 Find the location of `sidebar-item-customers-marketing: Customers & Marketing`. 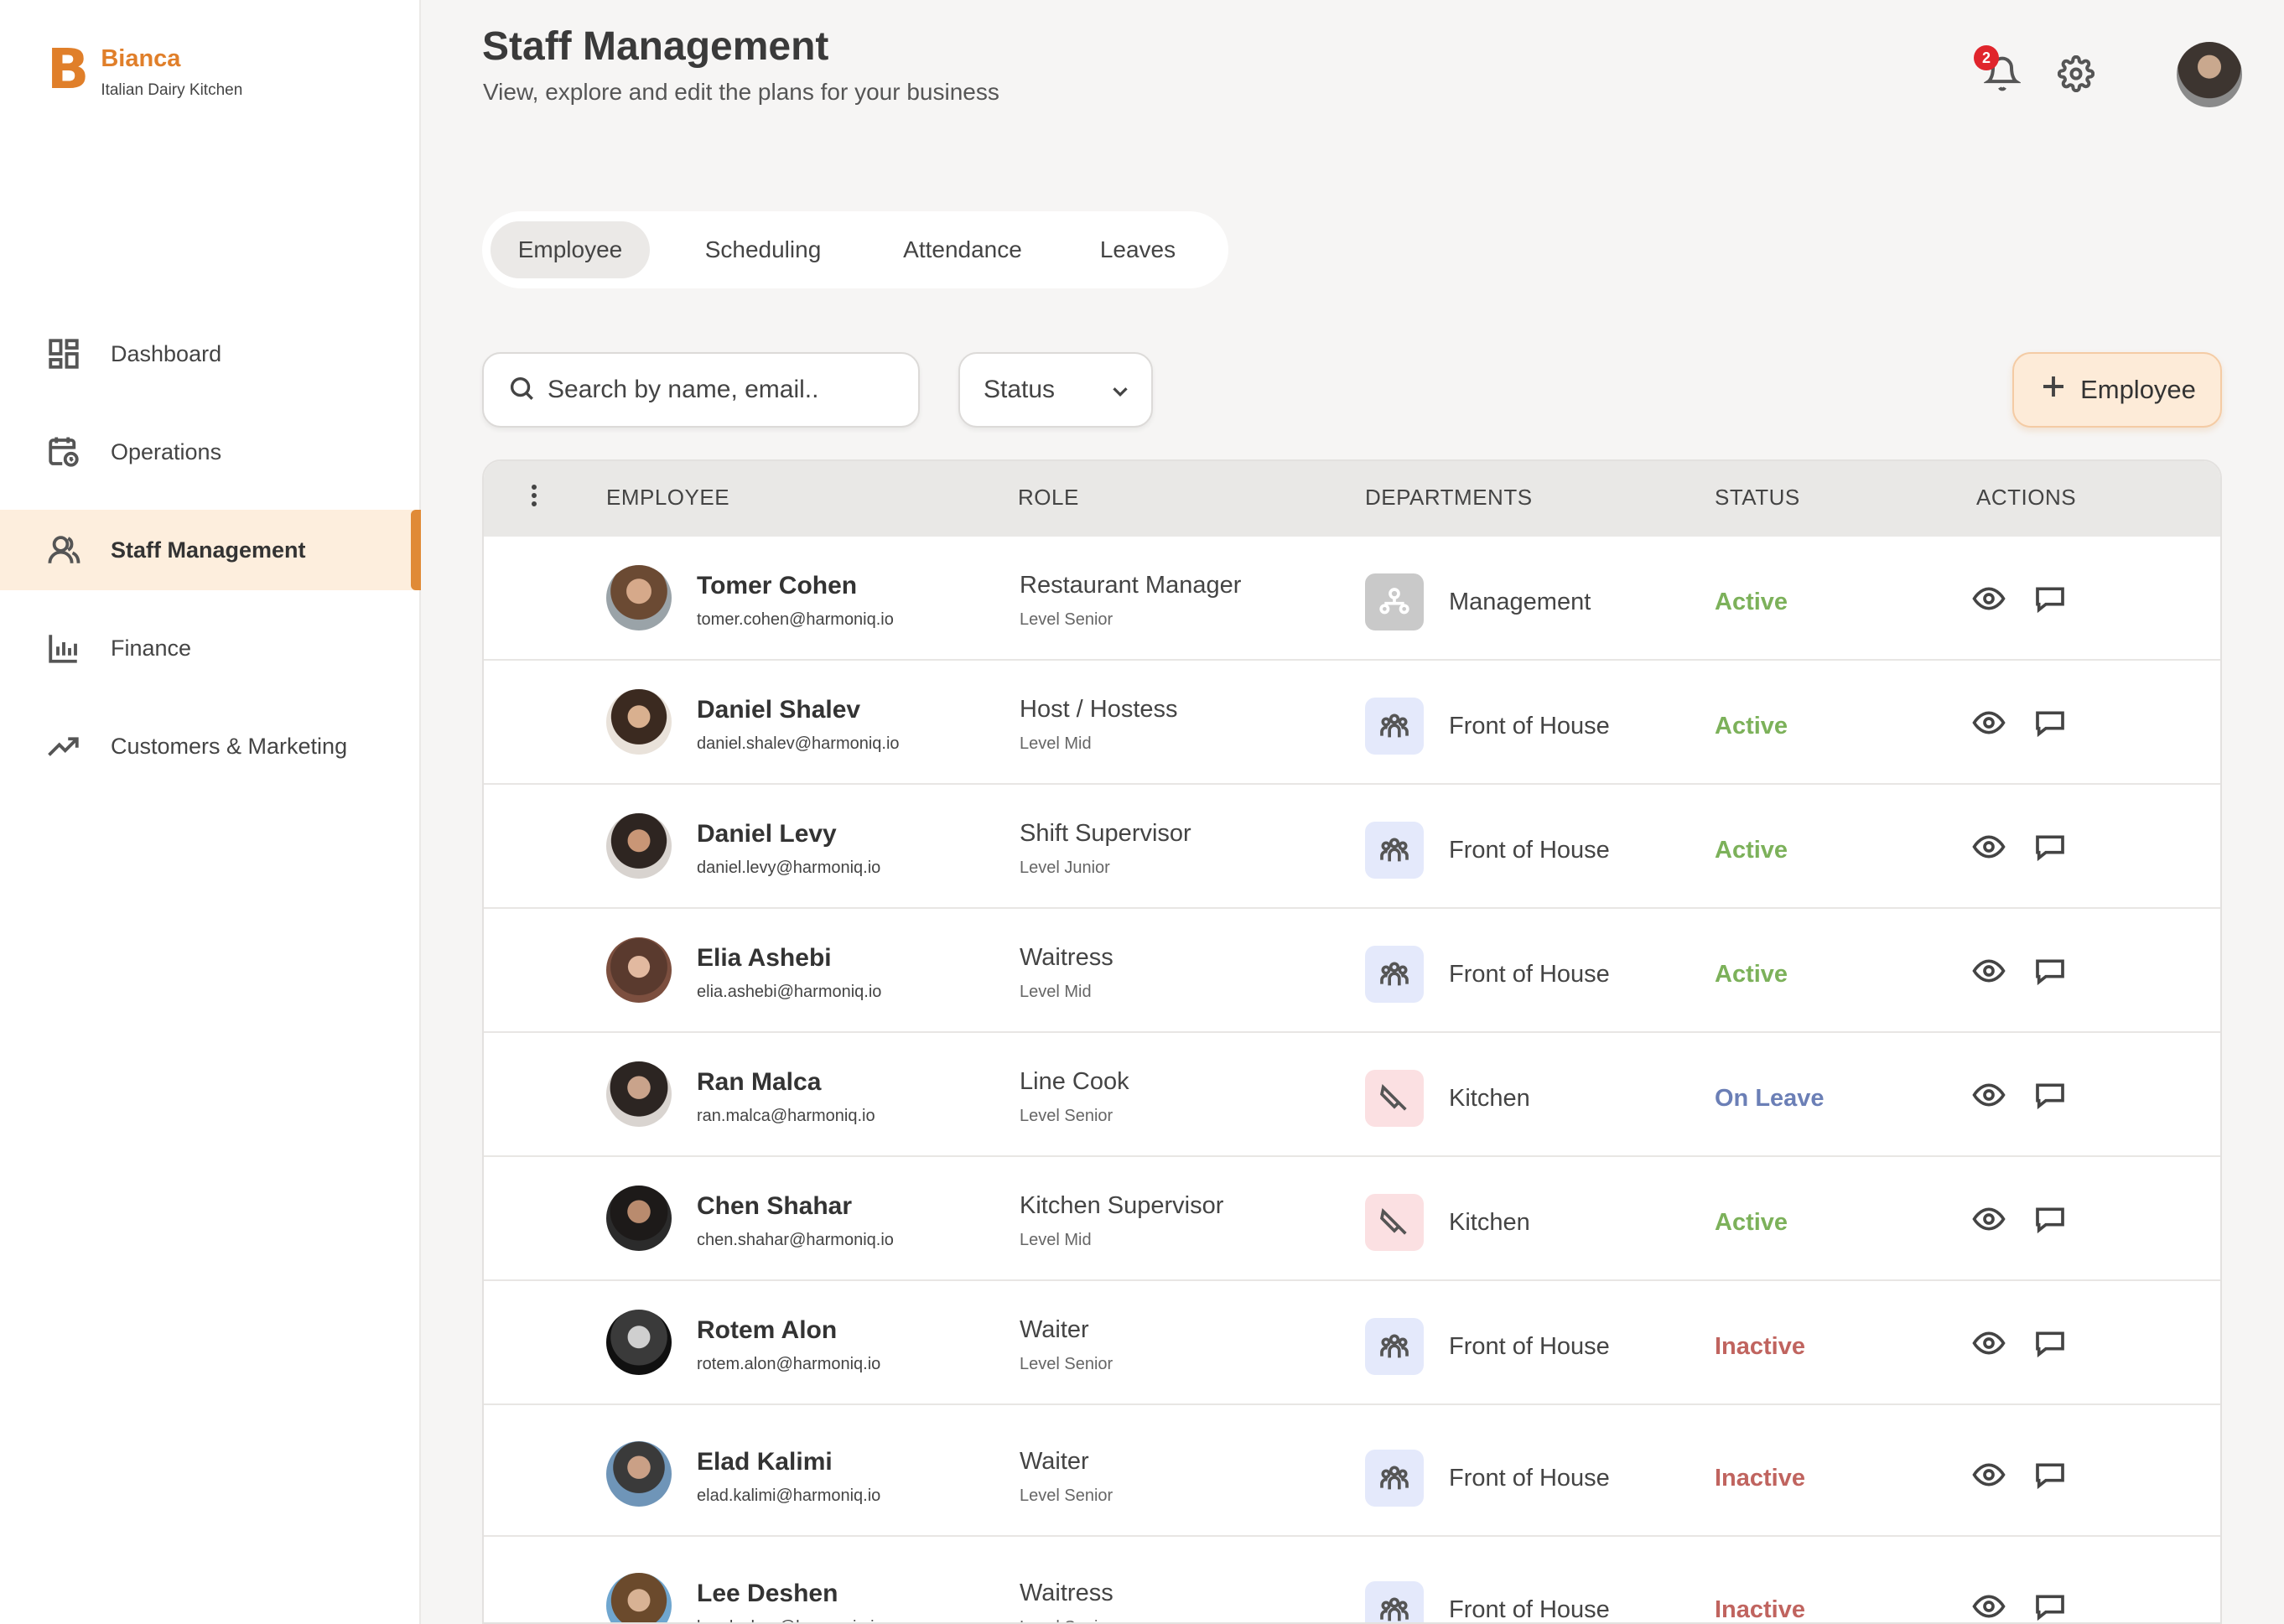

sidebar-item-customers-marketing: Customers & Marketing is located at coordinates (210, 746).